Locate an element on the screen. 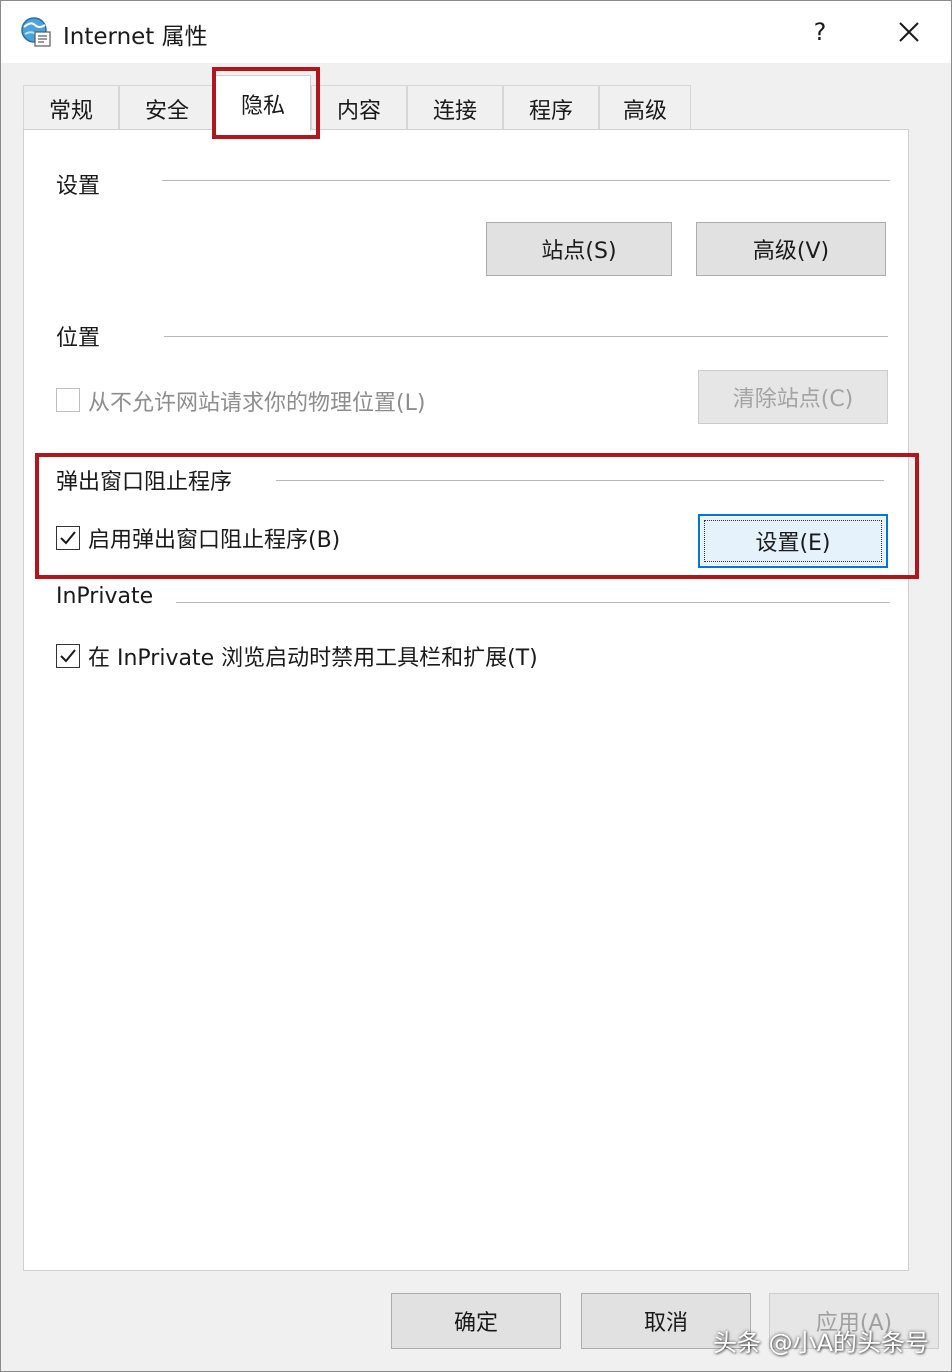 The width and height of the screenshot is (952, 1372). settings-section-title: 设置 is located at coordinates (78, 184).